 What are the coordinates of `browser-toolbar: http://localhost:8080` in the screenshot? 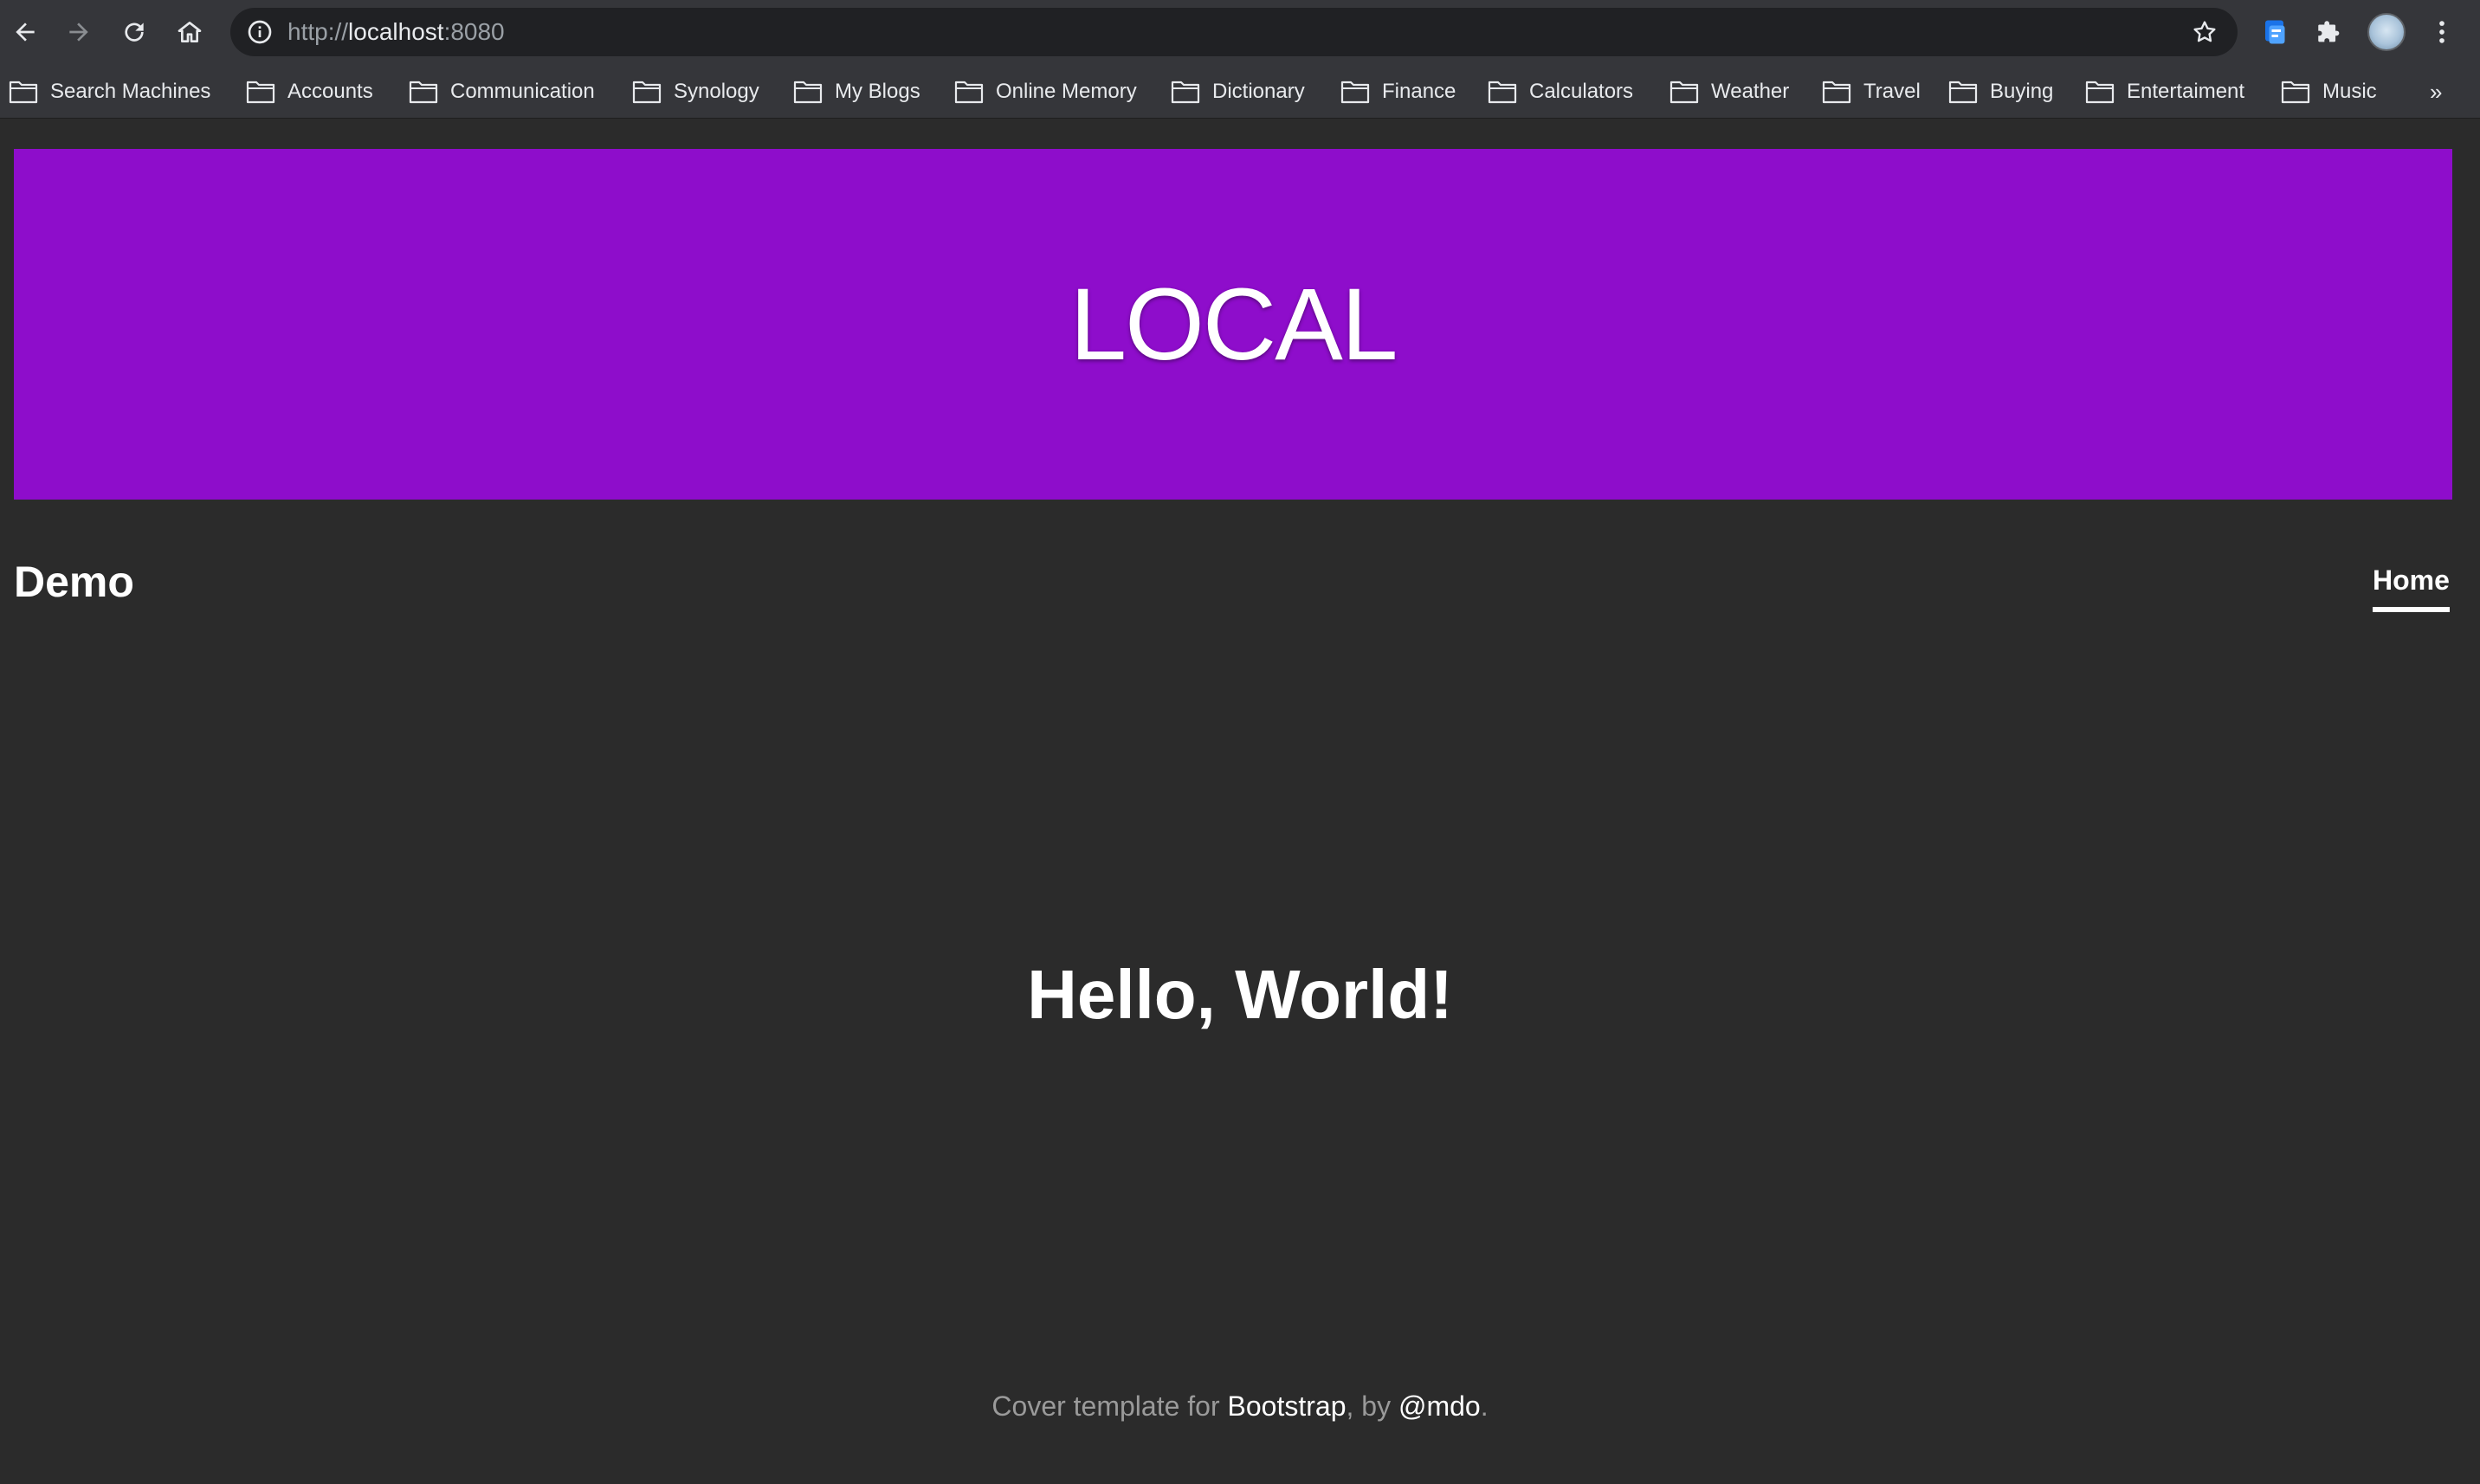 It's located at (1240, 32).